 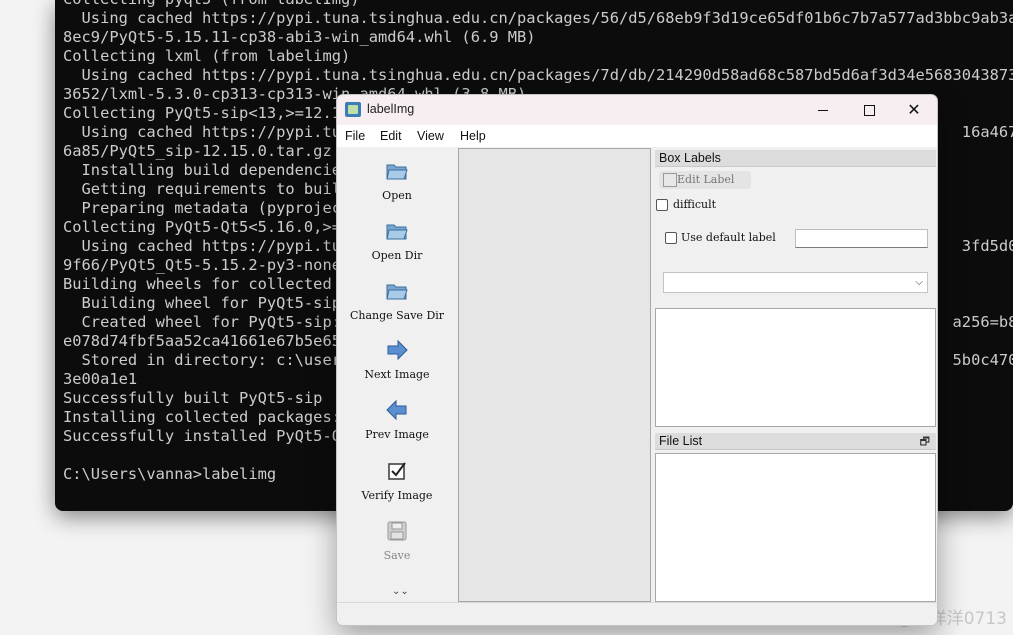 What do you see at coordinates (397, 531) in the screenshot?
I see `save-disk-icon` at bounding box center [397, 531].